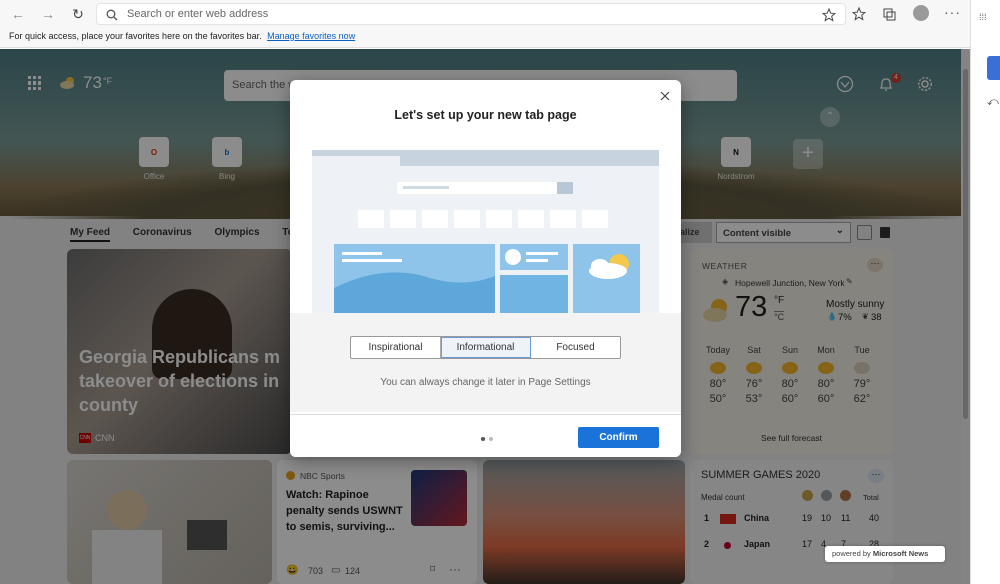 This screenshot has height=584, width=1000. What do you see at coordinates (483, 439) in the screenshot?
I see `step-dot-active` at bounding box center [483, 439].